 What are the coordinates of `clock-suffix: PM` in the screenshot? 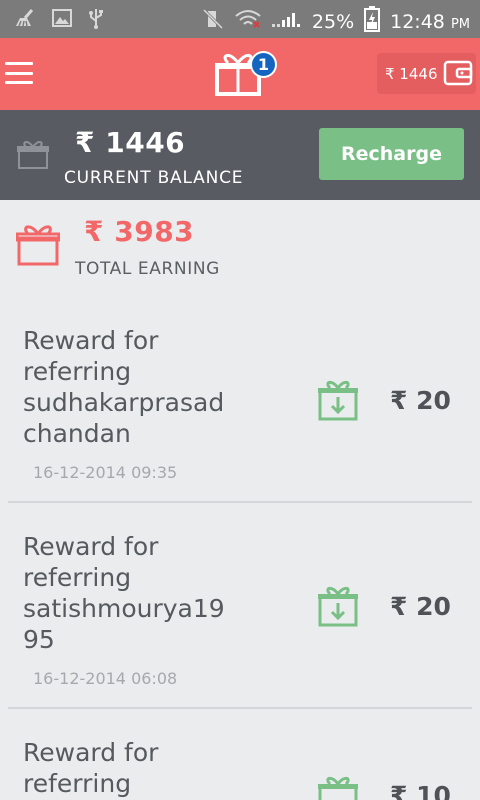 It's located at (460, 24).